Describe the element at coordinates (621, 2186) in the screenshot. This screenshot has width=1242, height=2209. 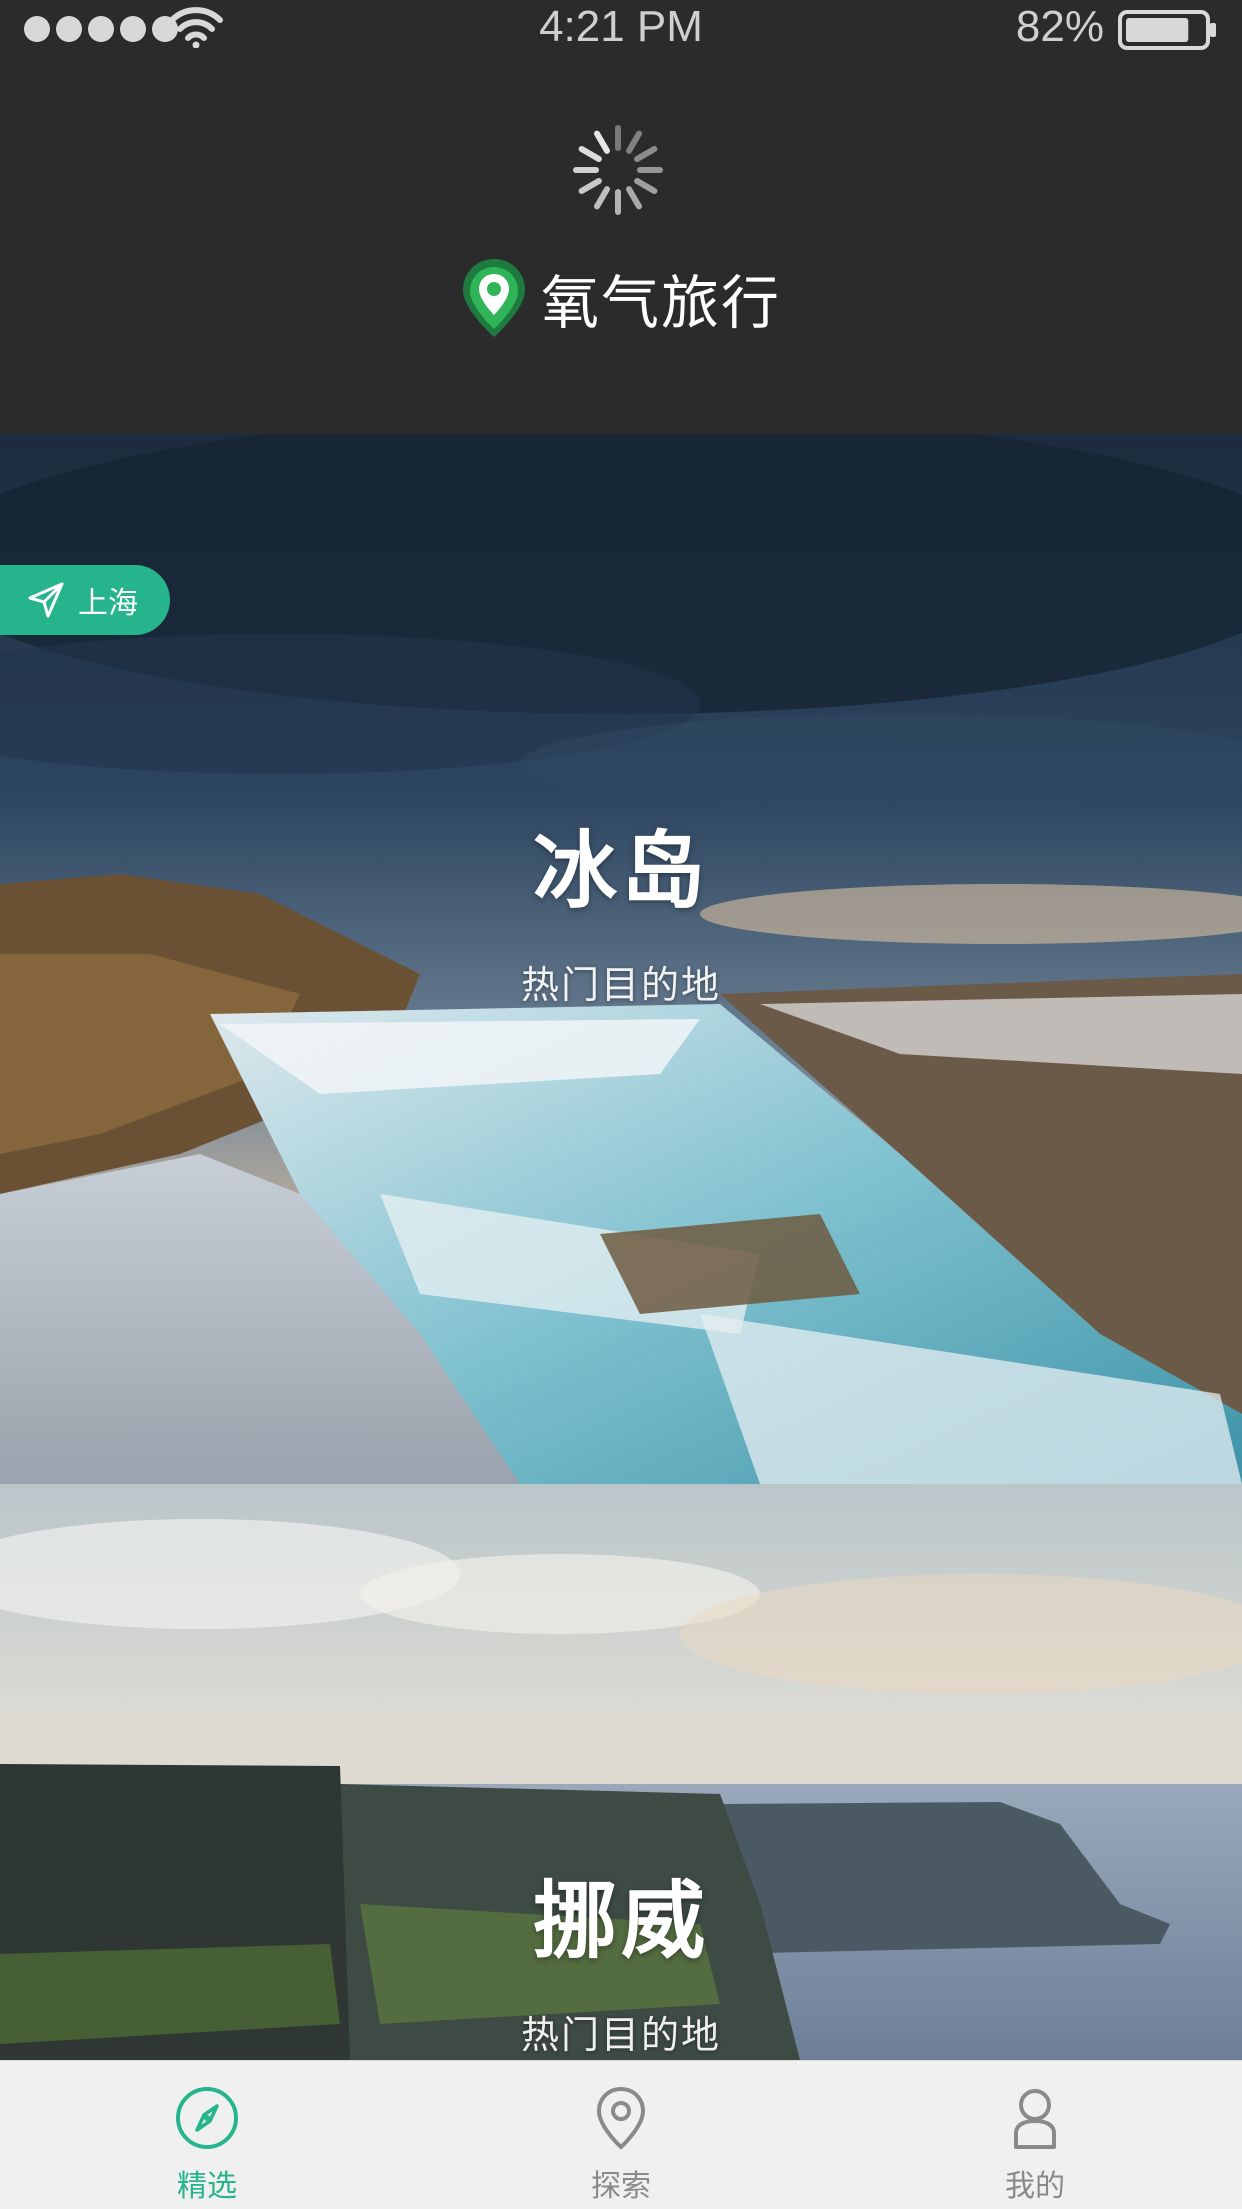
I see `tab-label: 探索` at that location.